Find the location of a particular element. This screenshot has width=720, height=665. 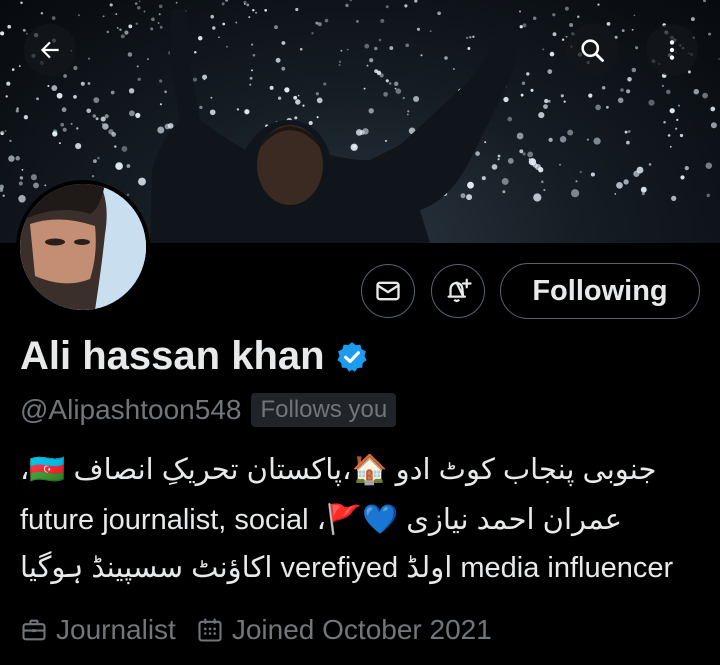

message-button is located at coordinates (388, 291).